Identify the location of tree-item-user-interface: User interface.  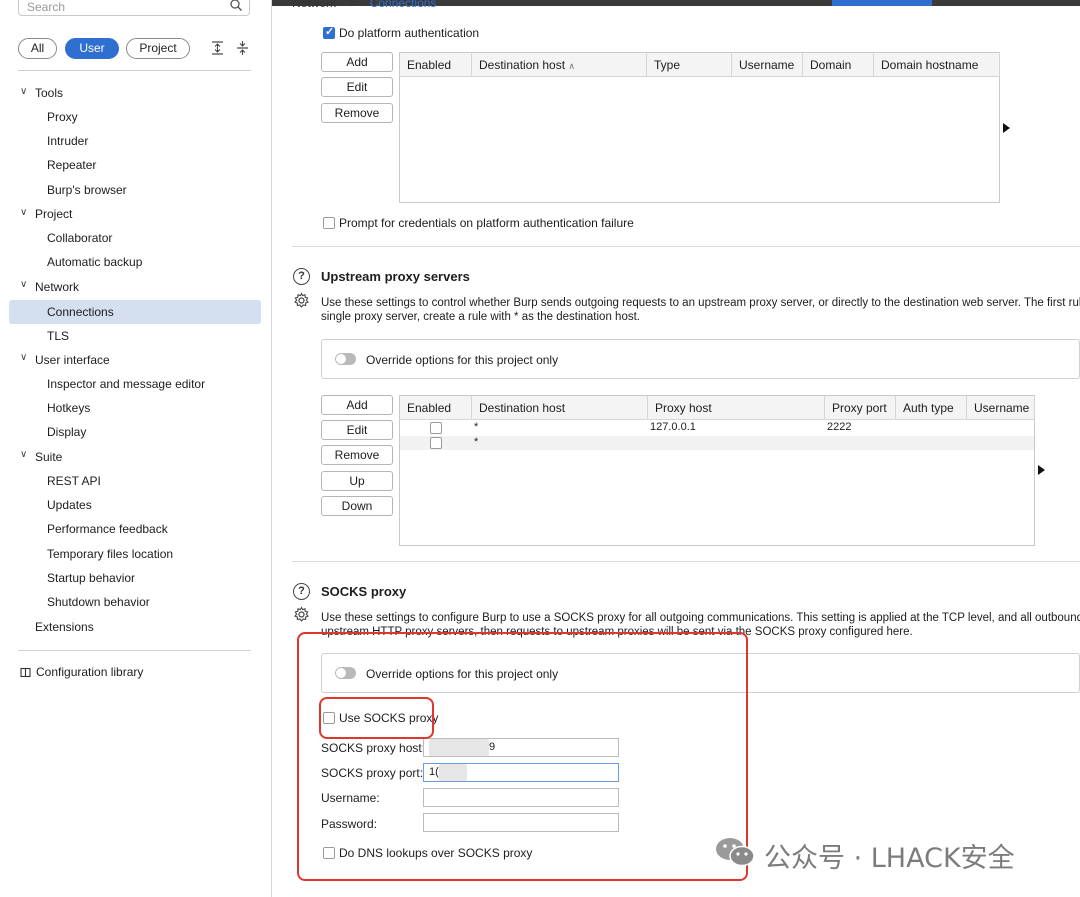
(72, 360).